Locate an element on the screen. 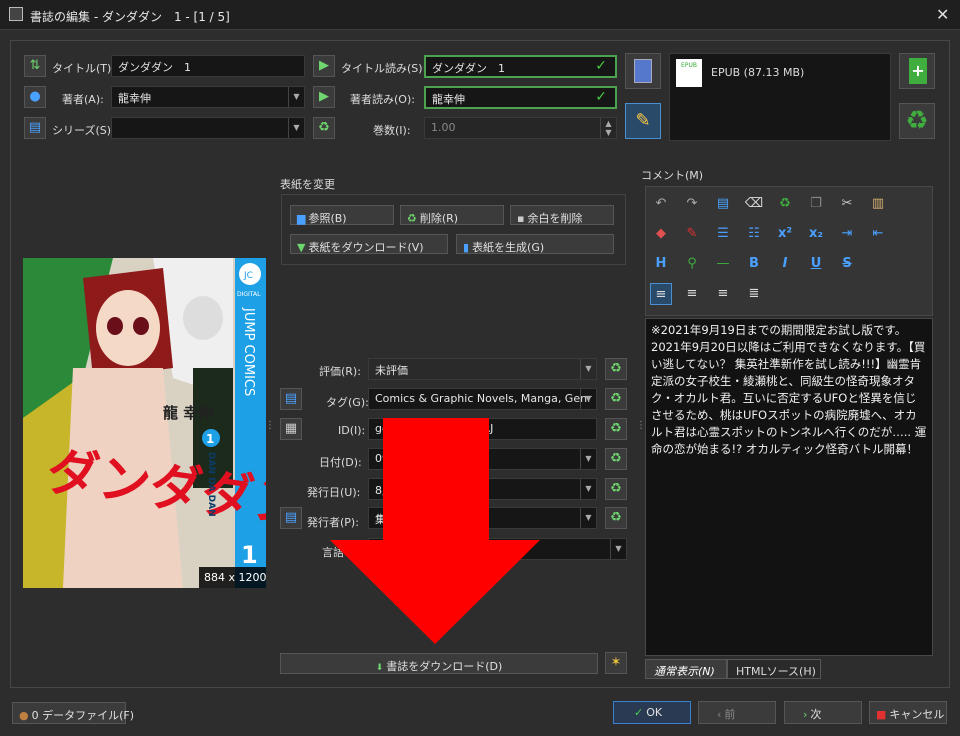 Image resolution: width=960 pixels, height=736 pixels. download-metadata-button: ⬇ 書誌をダウンロード(D) is located at coordinates (439, 663).